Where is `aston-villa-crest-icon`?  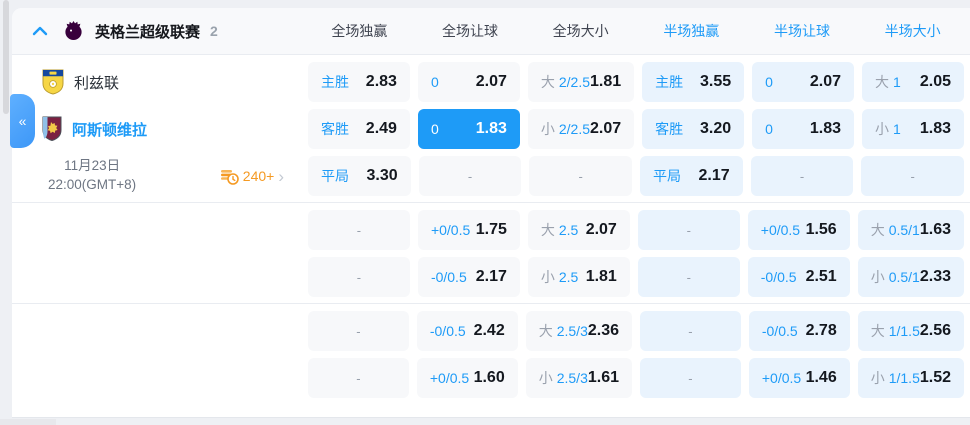
aston-villa-crest-icon is located at coordinates (52, 129).